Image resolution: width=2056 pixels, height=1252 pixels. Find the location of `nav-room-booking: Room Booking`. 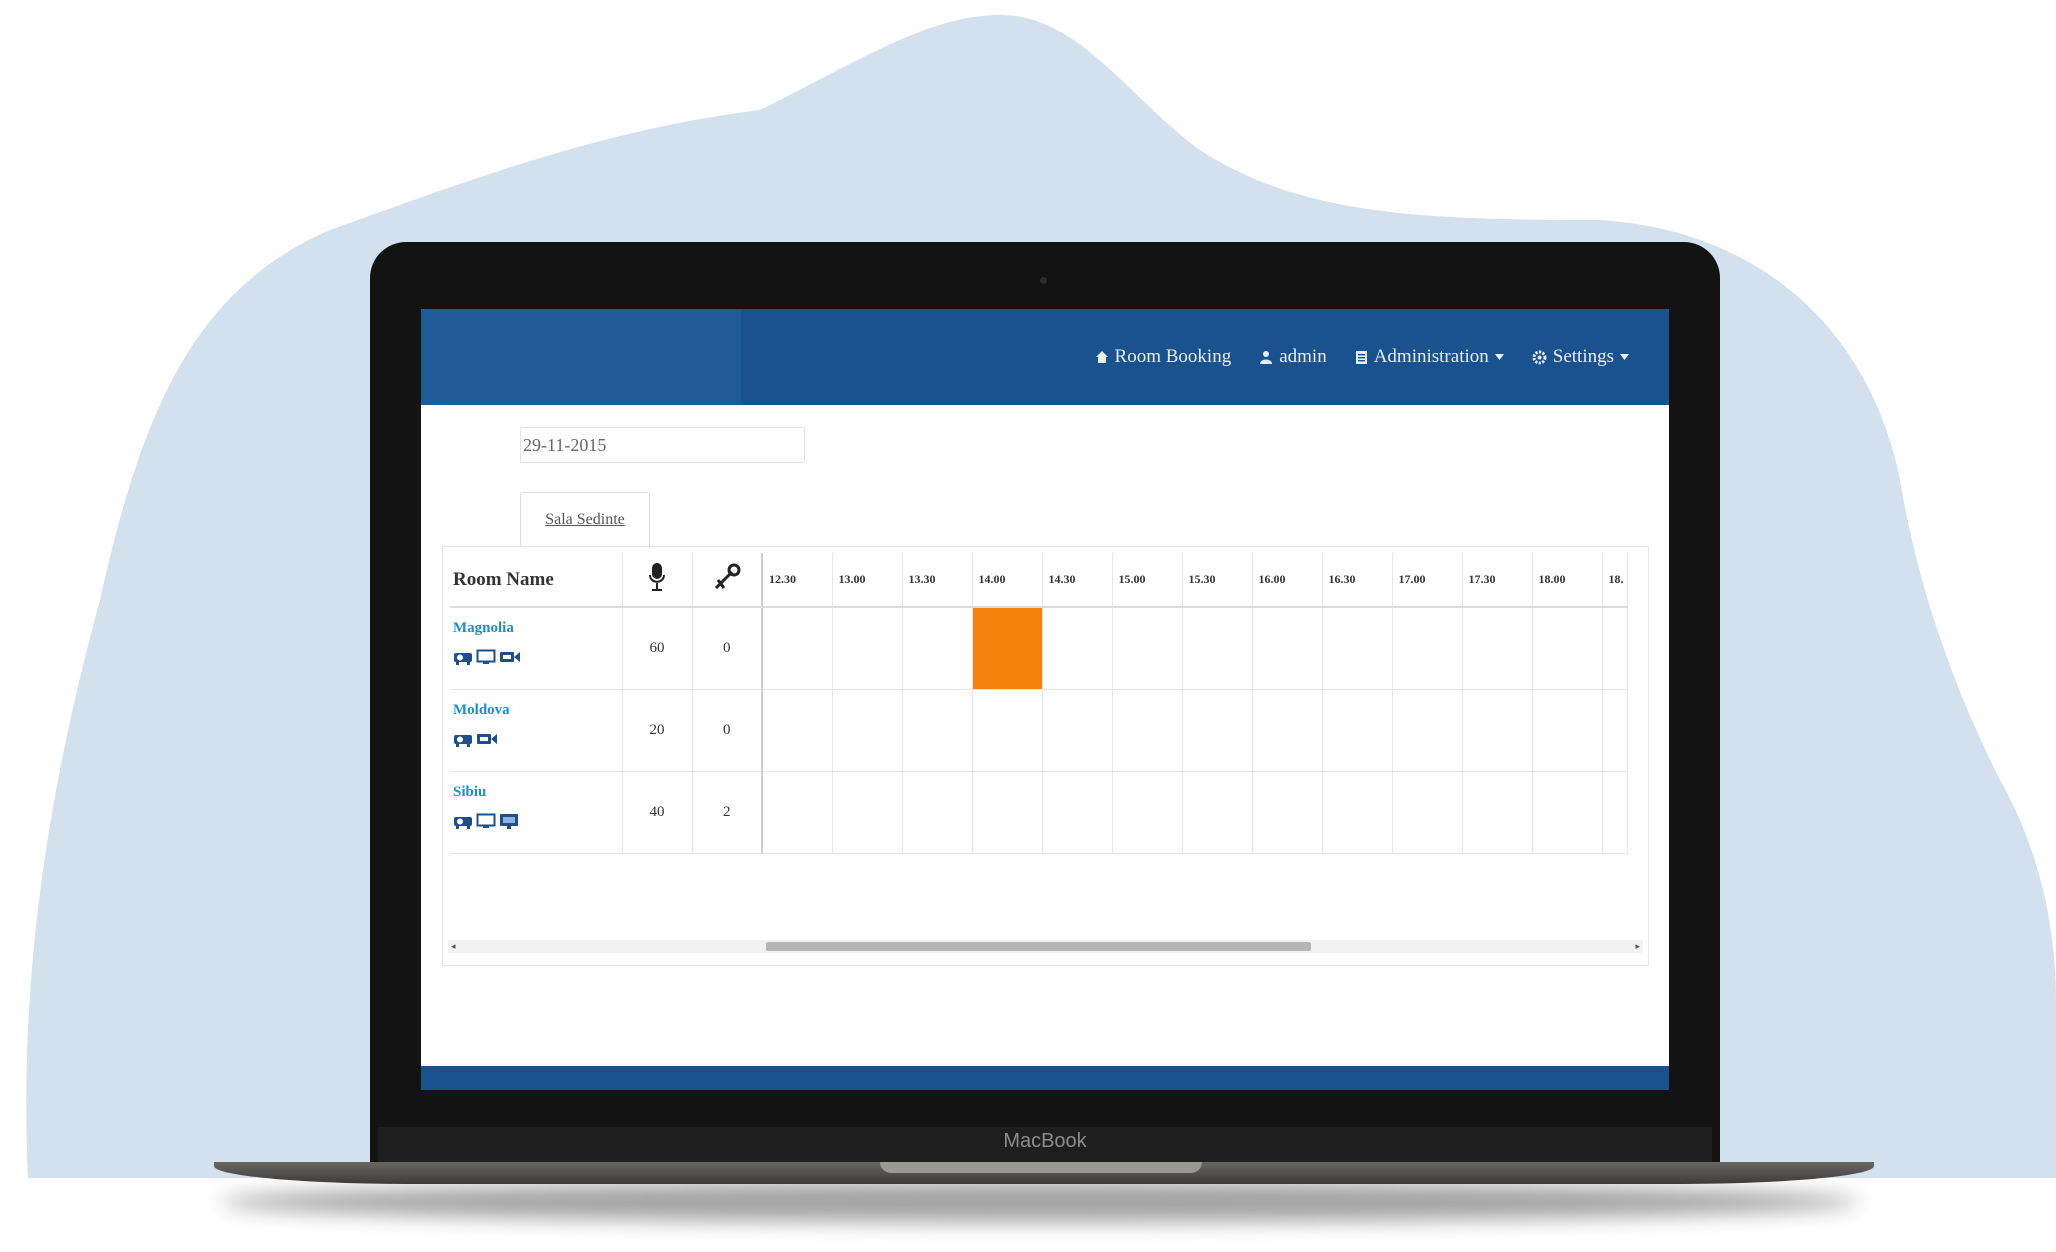

nav-room-booking: Room Booking is located at coordinates (1163, 357).